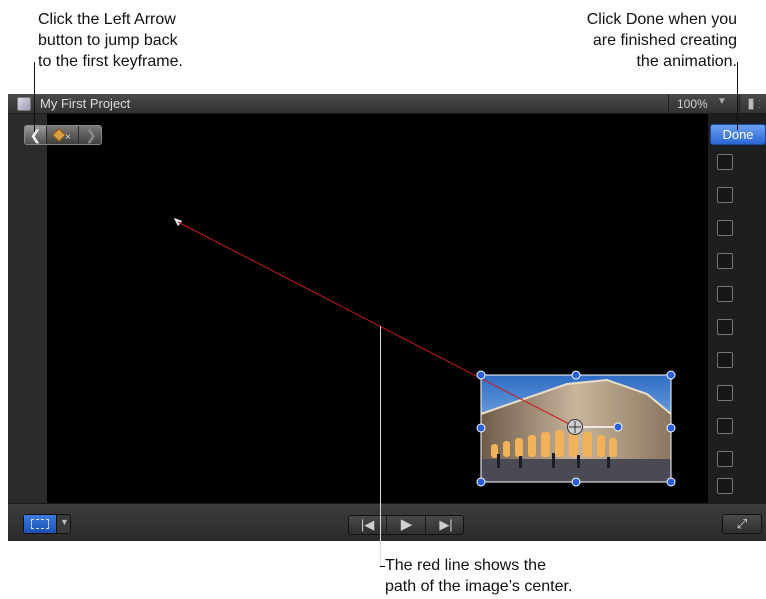 The height and width of the screenshot is (599, 766). Describe the element at coordinates (380, 447) in the screenshot. I see `callout-leader-bottom` at that location.